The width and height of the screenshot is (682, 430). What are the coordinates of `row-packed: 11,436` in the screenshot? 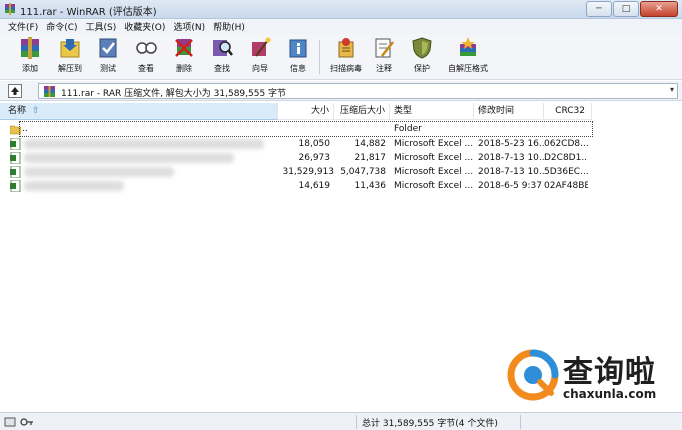 It's located at (370, 186).